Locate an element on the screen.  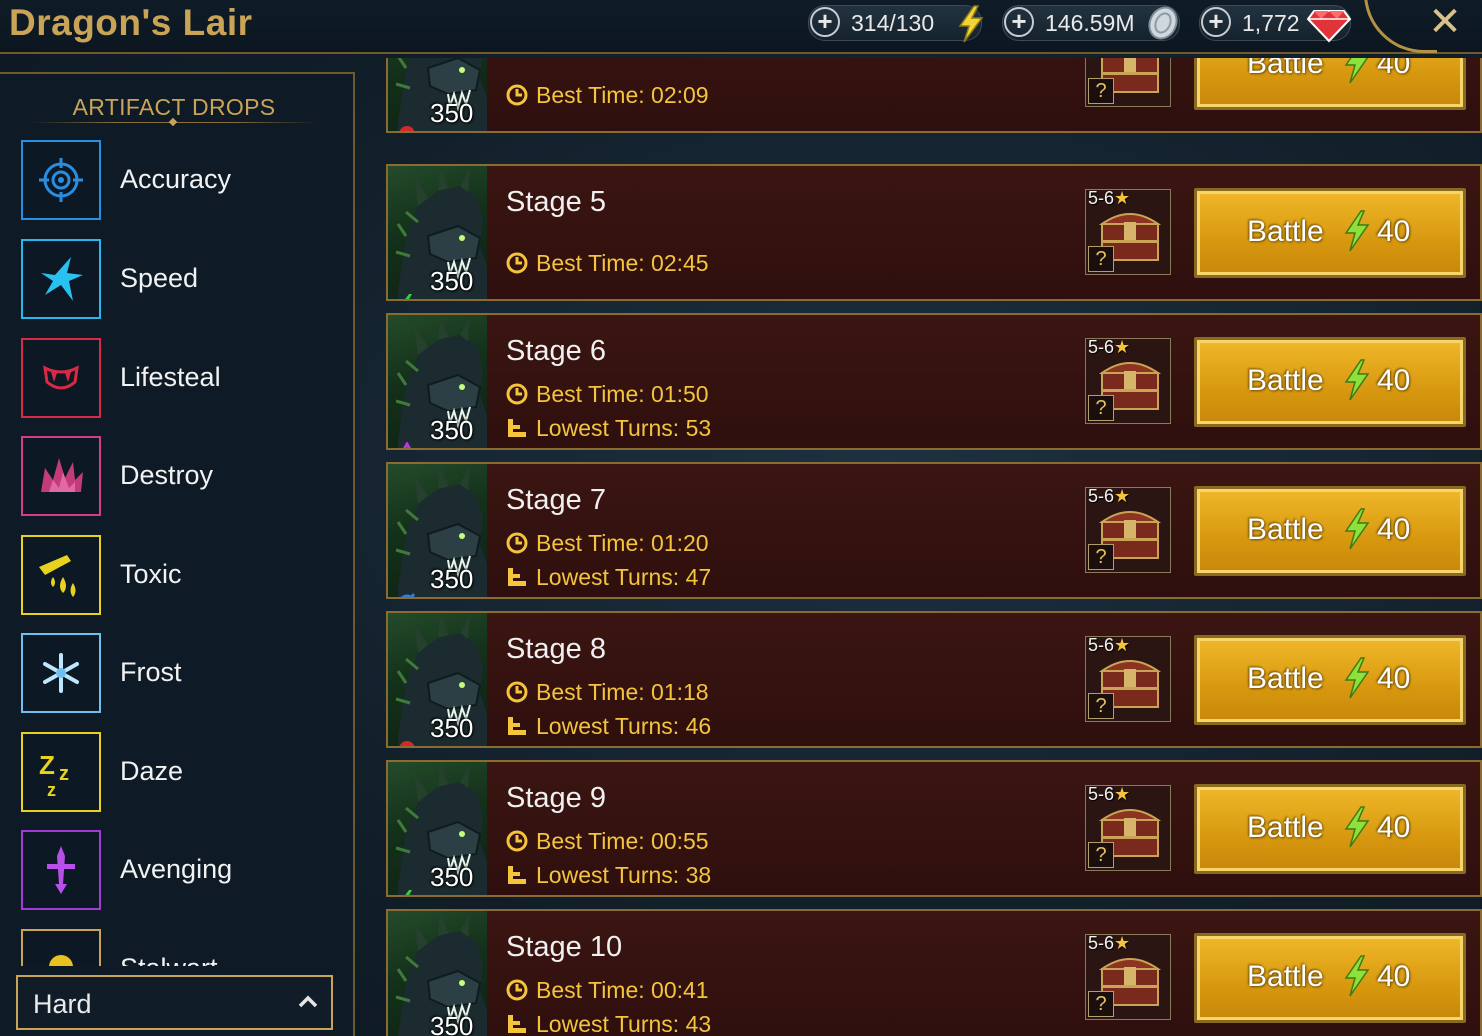
difficulty-value: Hard is located at coordinates (62, 1004).